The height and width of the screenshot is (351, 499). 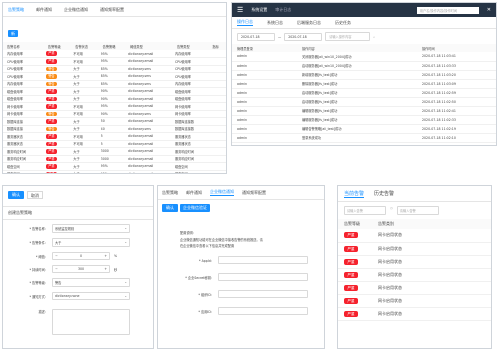 I want to click on table-row: 网卡使用率 严重 不可用 95% dictionary.email 网卡使用率, so click(x=114, y=106).